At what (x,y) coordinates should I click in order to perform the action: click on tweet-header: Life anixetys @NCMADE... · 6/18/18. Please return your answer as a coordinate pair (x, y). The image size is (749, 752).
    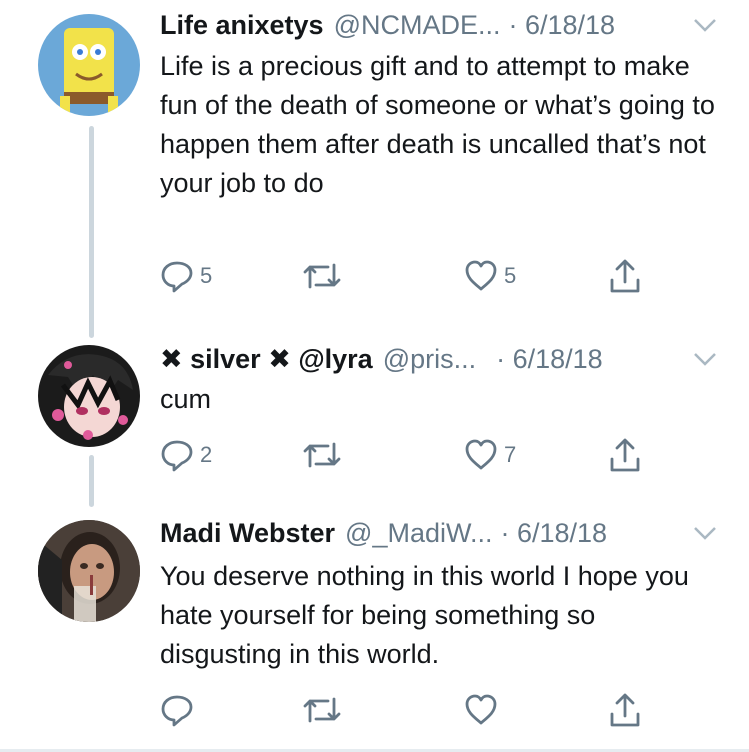
    Looking at the image, I should click on (438, 25).